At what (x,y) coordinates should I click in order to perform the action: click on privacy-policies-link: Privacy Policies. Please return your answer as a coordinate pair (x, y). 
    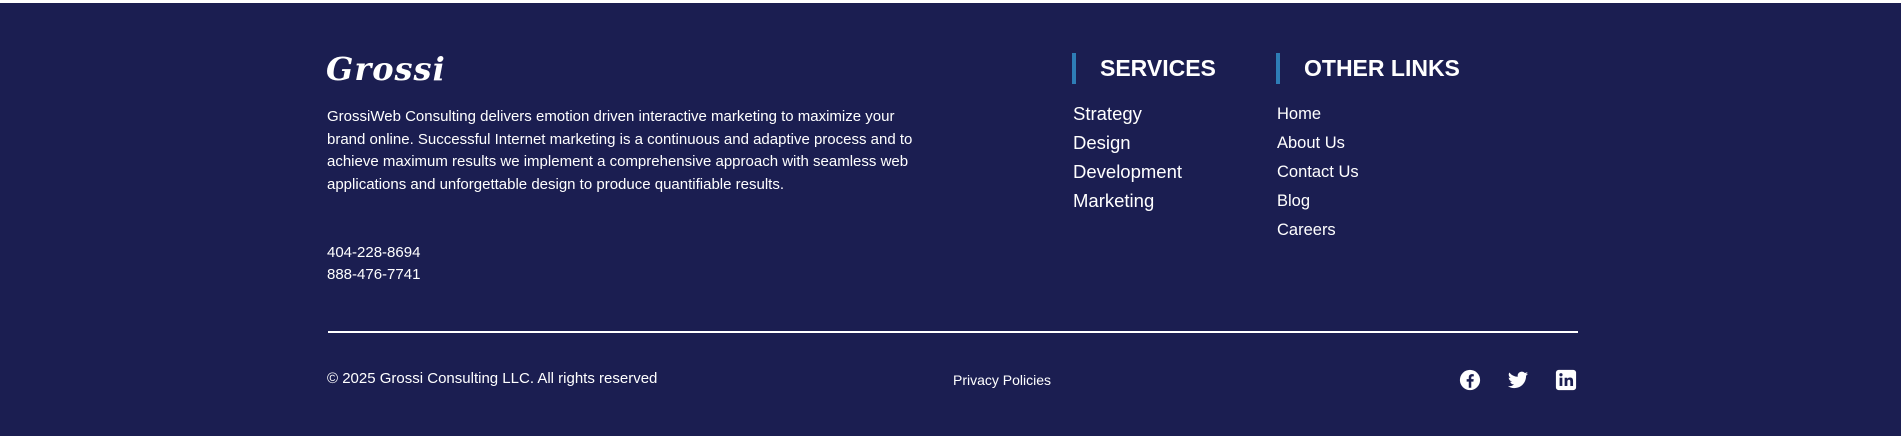
    Looking at the image, I should click on (1002, 380).